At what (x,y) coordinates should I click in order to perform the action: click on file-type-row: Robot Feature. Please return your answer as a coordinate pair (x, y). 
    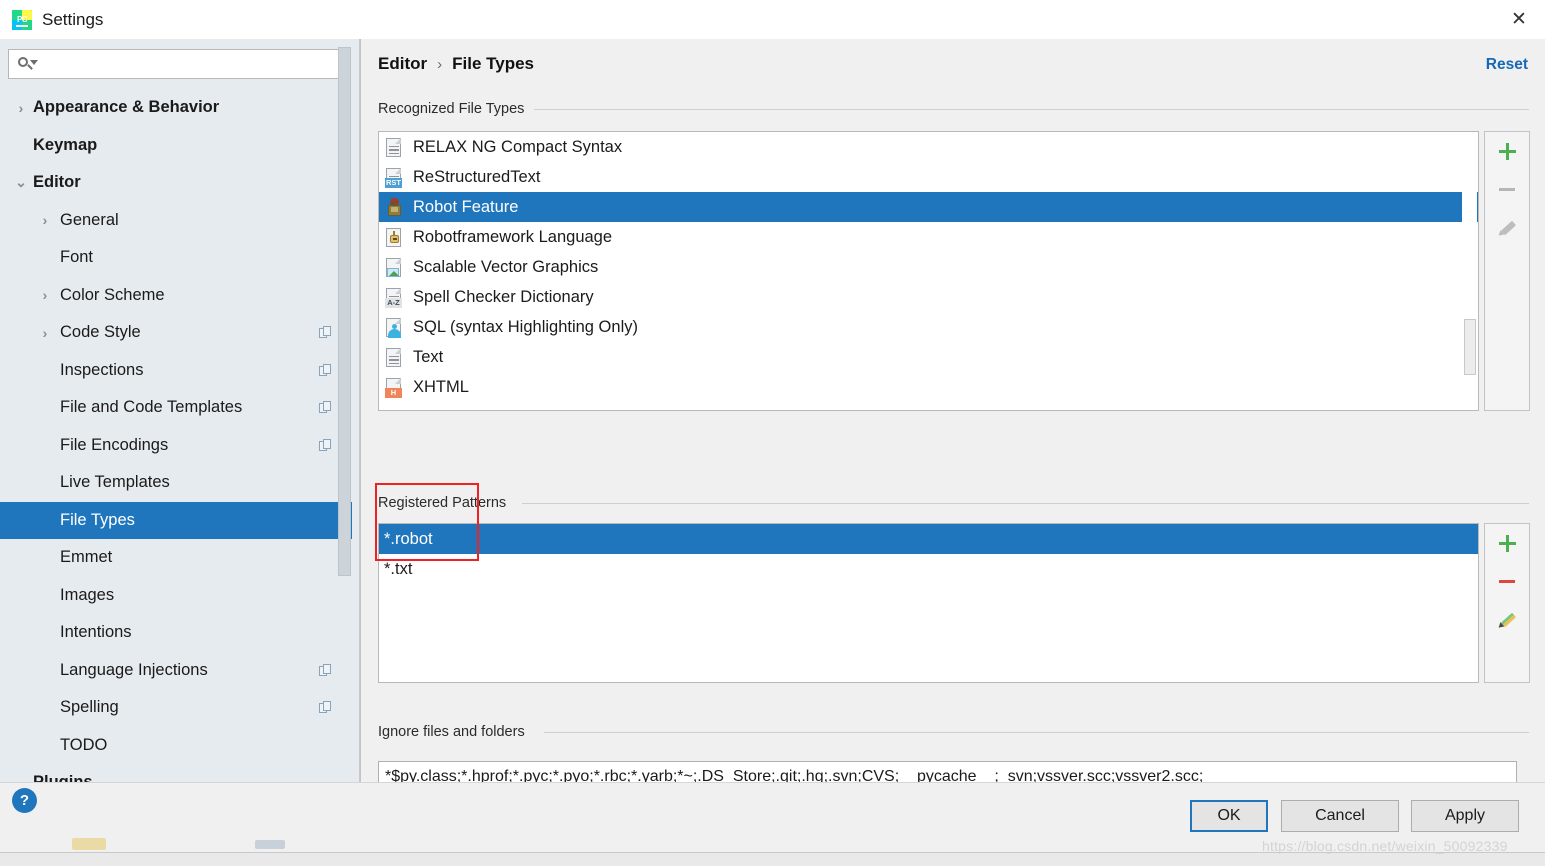
    Looking at the image, I should click on (928, 207).